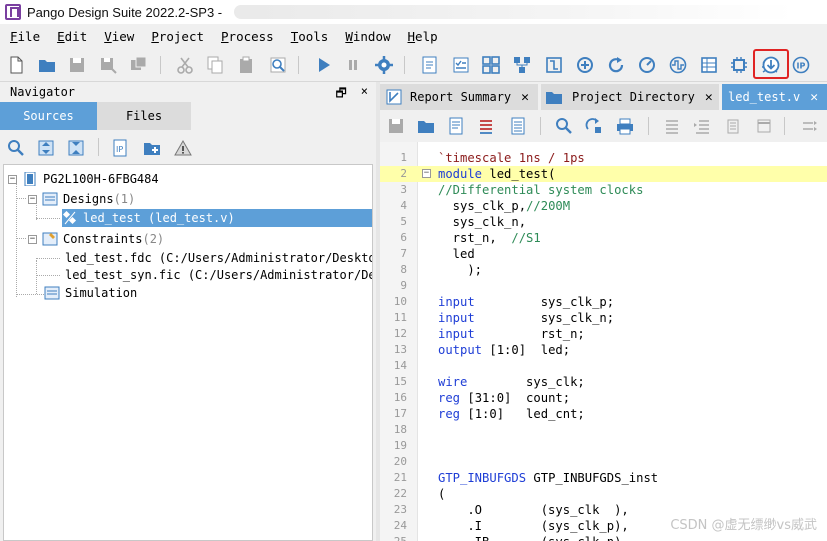  Describe the element at coordinates (456, 126) in the screenshot. I see `edit-document-icon` at that location.